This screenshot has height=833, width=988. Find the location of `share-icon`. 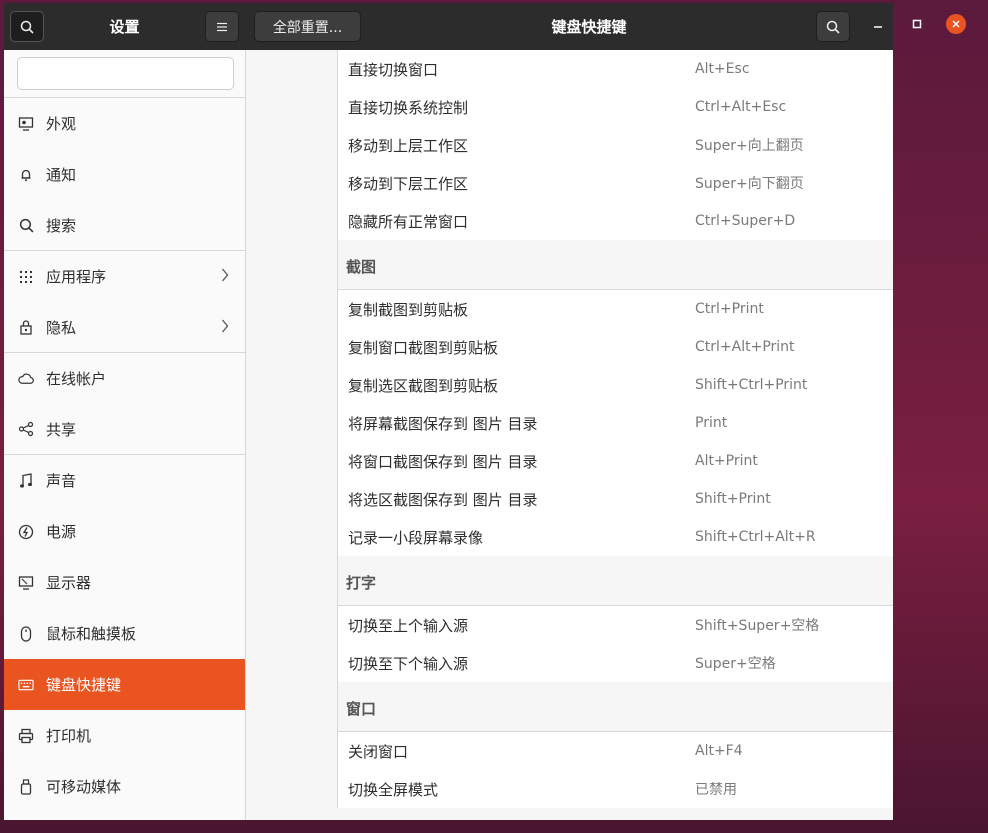

share-icon is located at coordinates (26, 429).